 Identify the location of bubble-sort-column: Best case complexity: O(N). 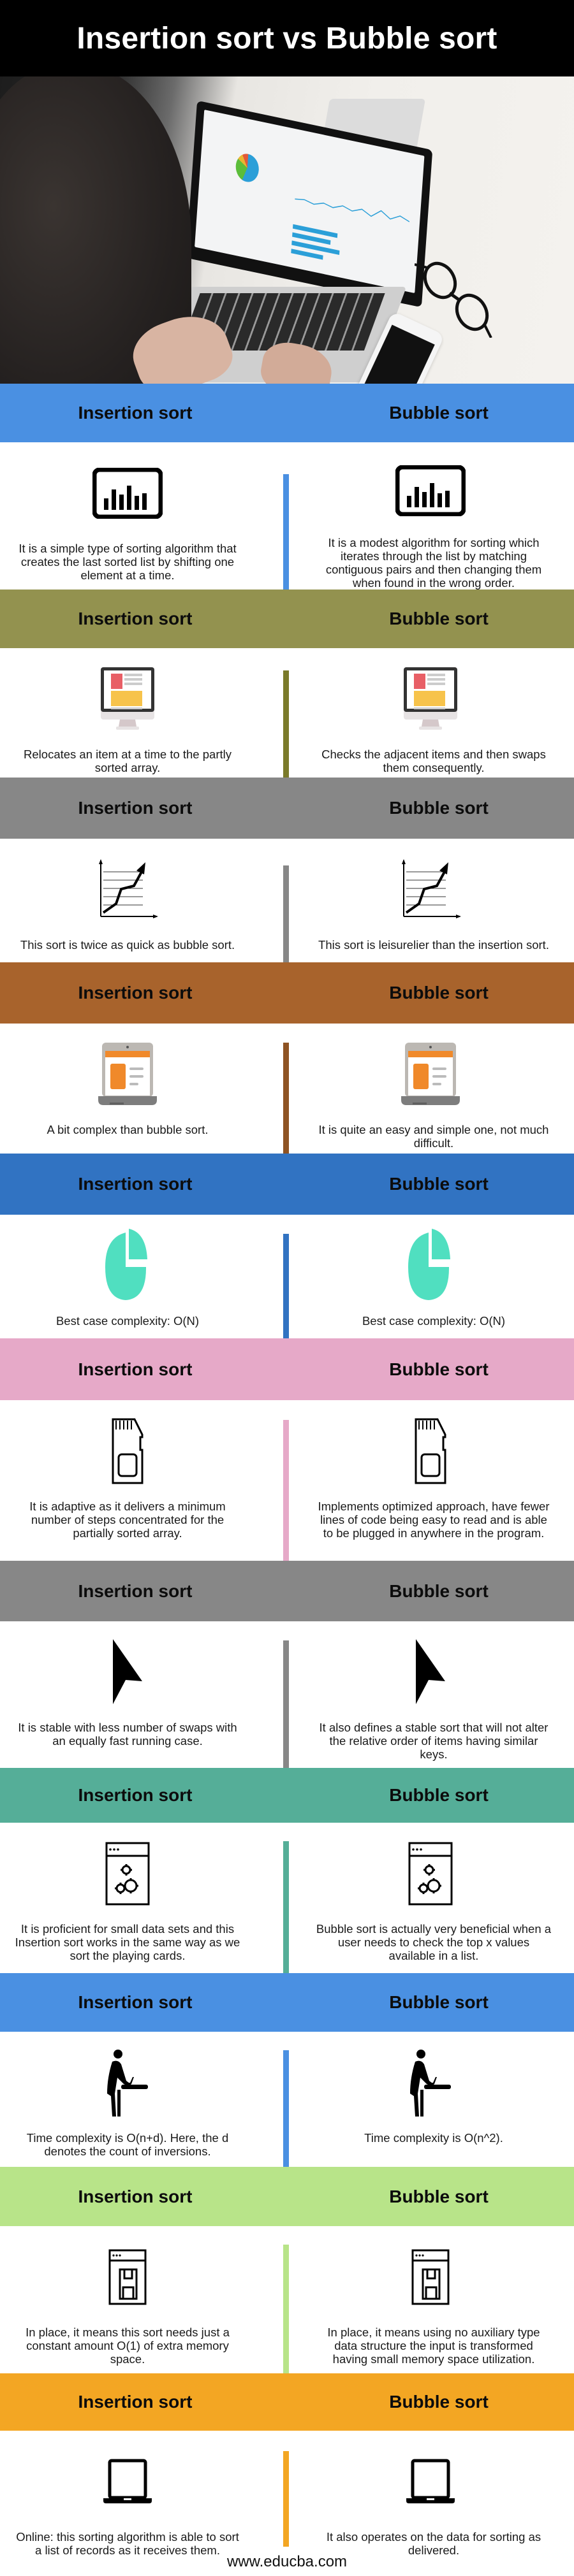
(430, 1276).